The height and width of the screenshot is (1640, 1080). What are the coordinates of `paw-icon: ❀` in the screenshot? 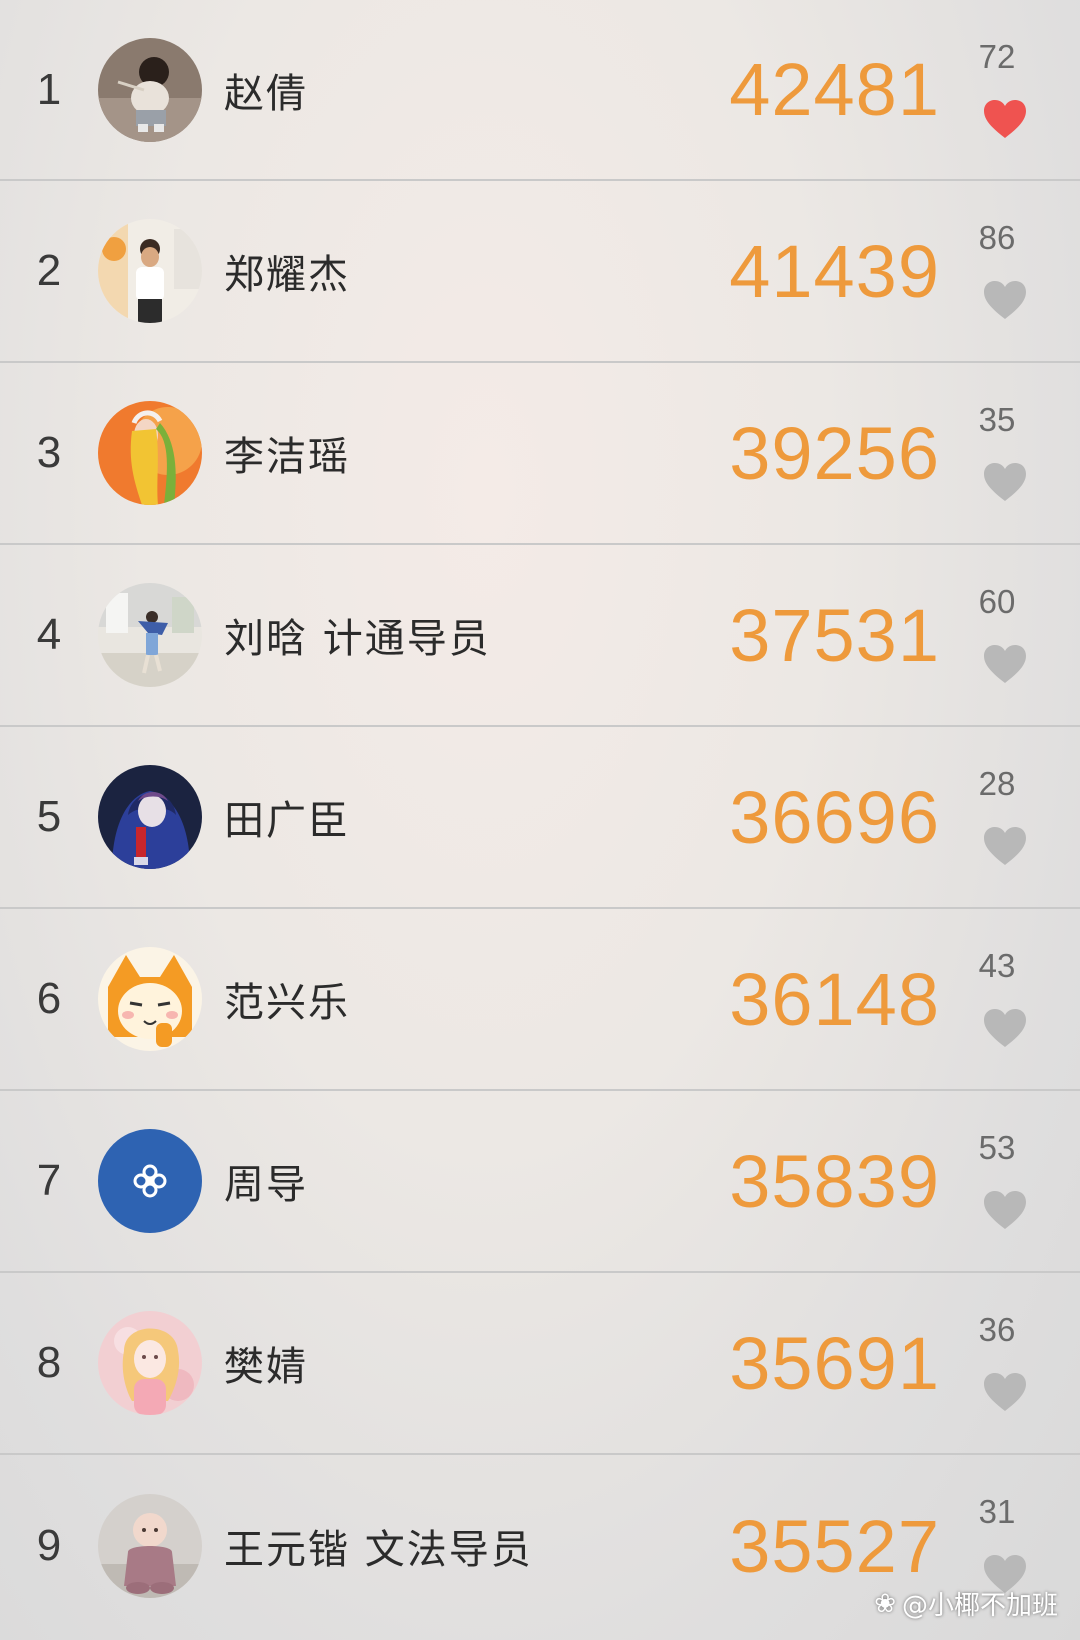 It's located at (885, 1603).